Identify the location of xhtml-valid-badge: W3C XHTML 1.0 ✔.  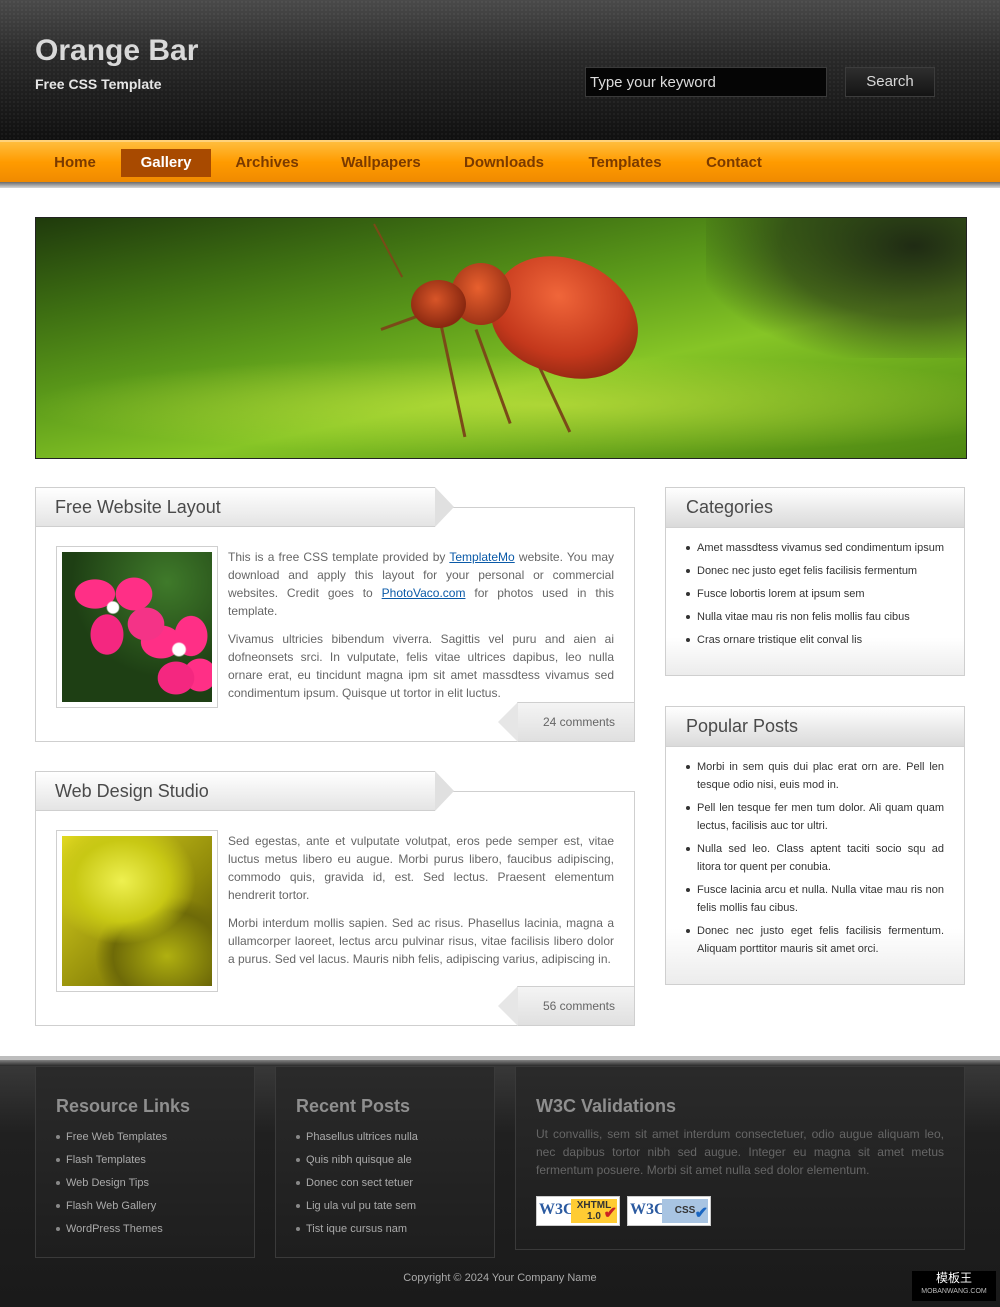
(578, 1211).